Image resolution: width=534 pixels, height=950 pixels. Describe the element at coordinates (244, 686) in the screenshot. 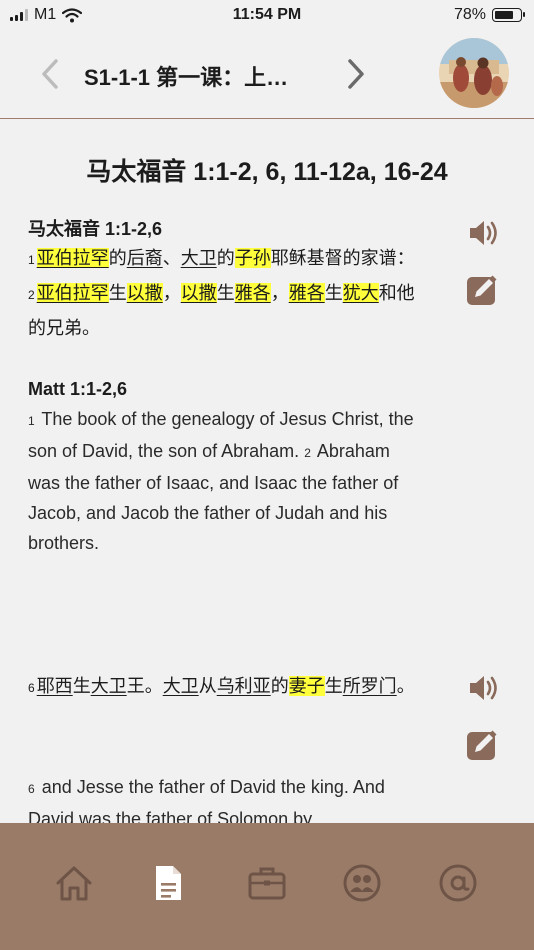

I see `word-link: 乌利亚` at that location.